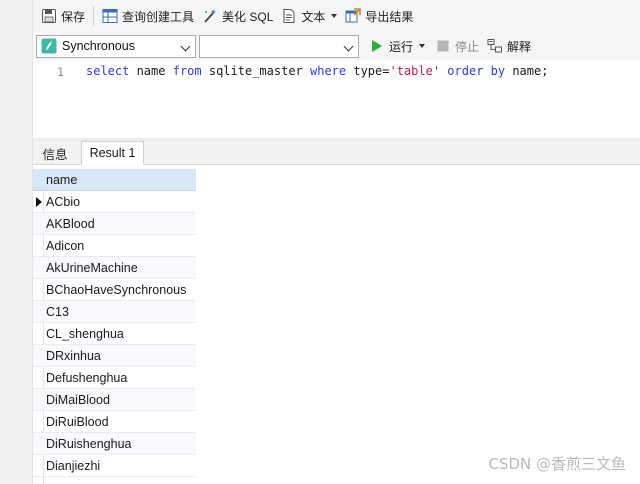  Describe the element at coordinates (401, 46) in the screenshot. I see `run-label: 运行` at that location.